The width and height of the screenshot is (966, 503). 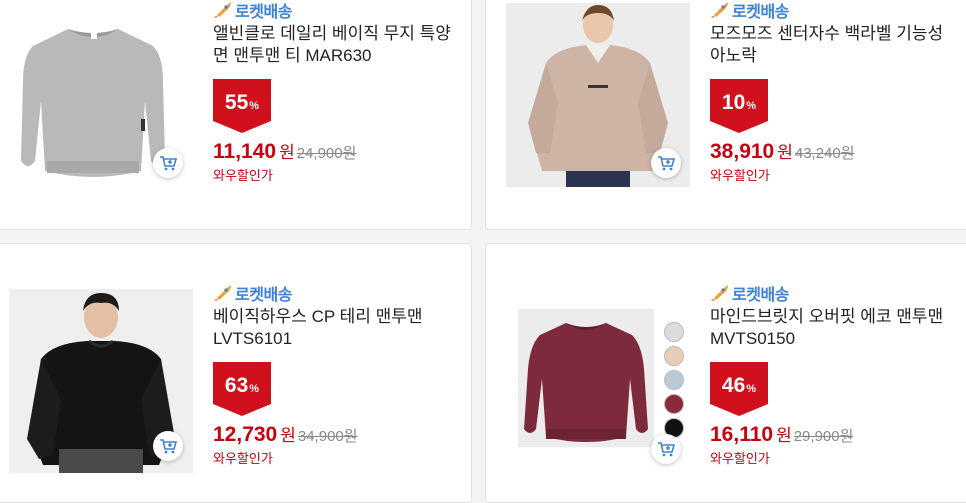 I want to click on sale-price: 16,110, so click(x=742, y=434).